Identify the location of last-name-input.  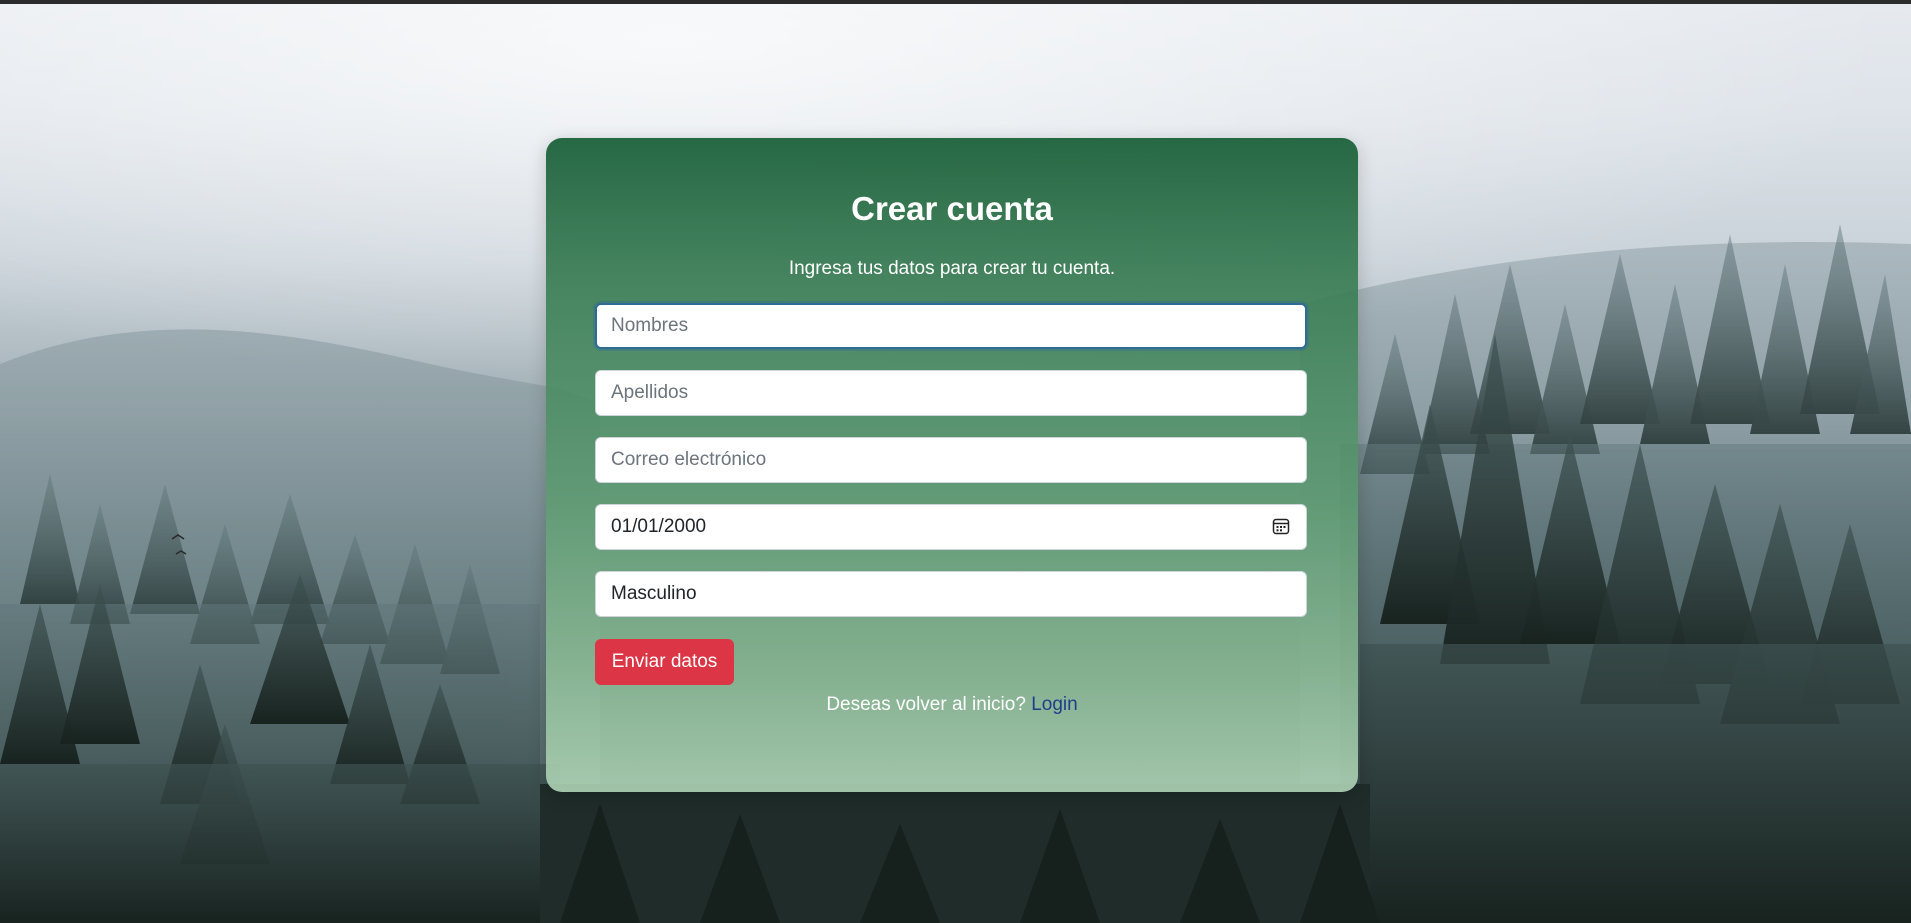
(951, 393).